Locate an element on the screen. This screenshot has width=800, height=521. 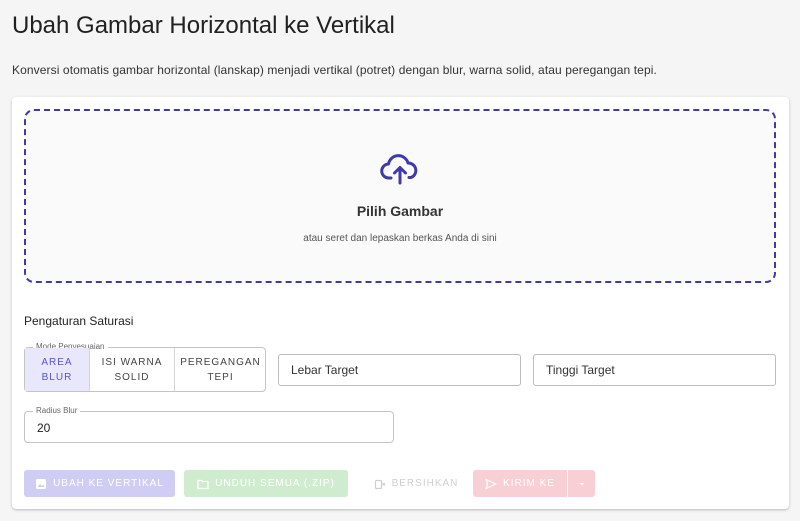
caret-down-icon is located at coordinates (581, 483).